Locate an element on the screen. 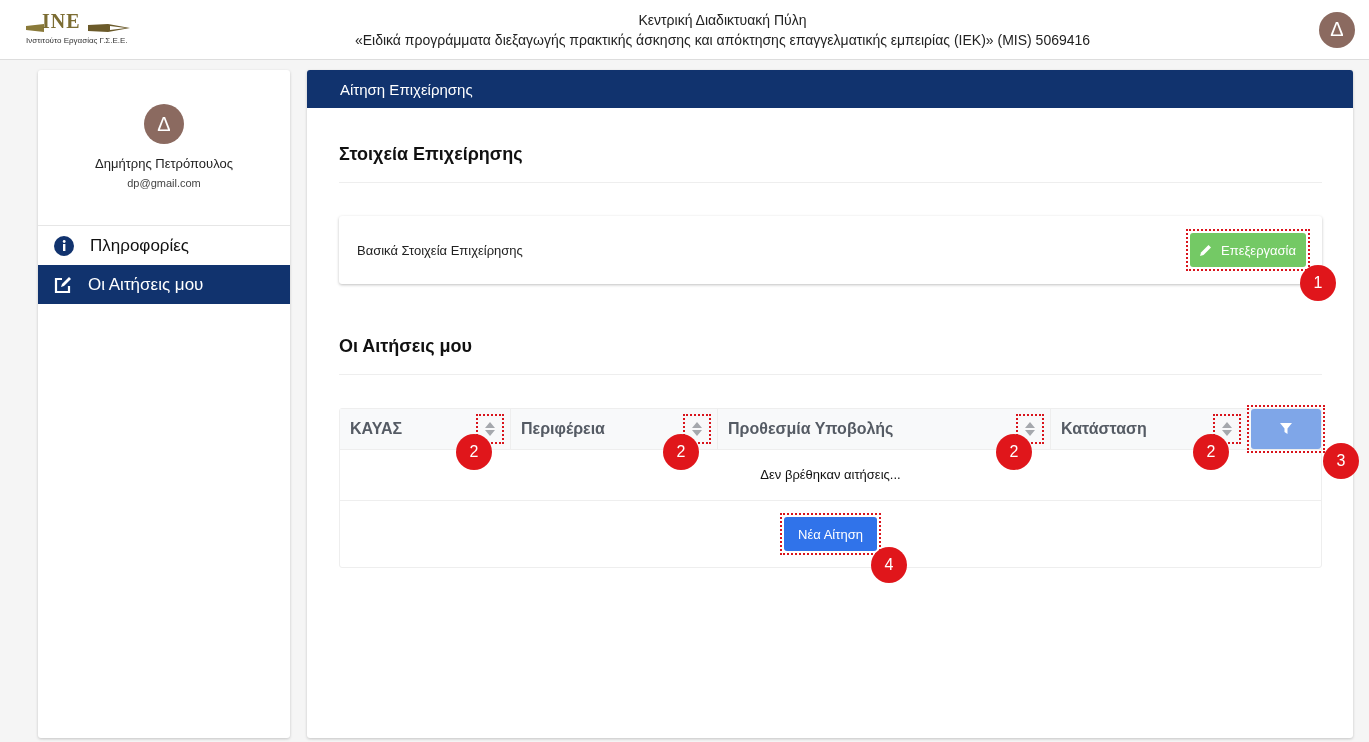 The image size is (1369, 742). info-icon is located at coordinates (64, 245).